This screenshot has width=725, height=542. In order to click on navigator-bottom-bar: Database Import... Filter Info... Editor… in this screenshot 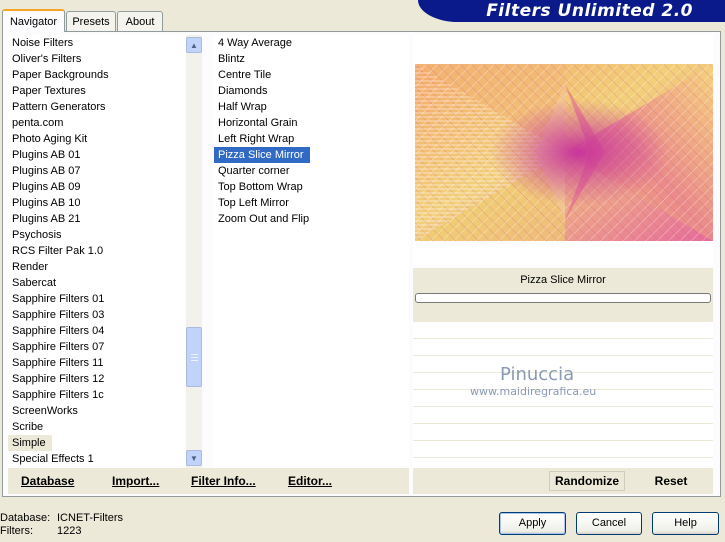, I will do `click(208, 481)`.